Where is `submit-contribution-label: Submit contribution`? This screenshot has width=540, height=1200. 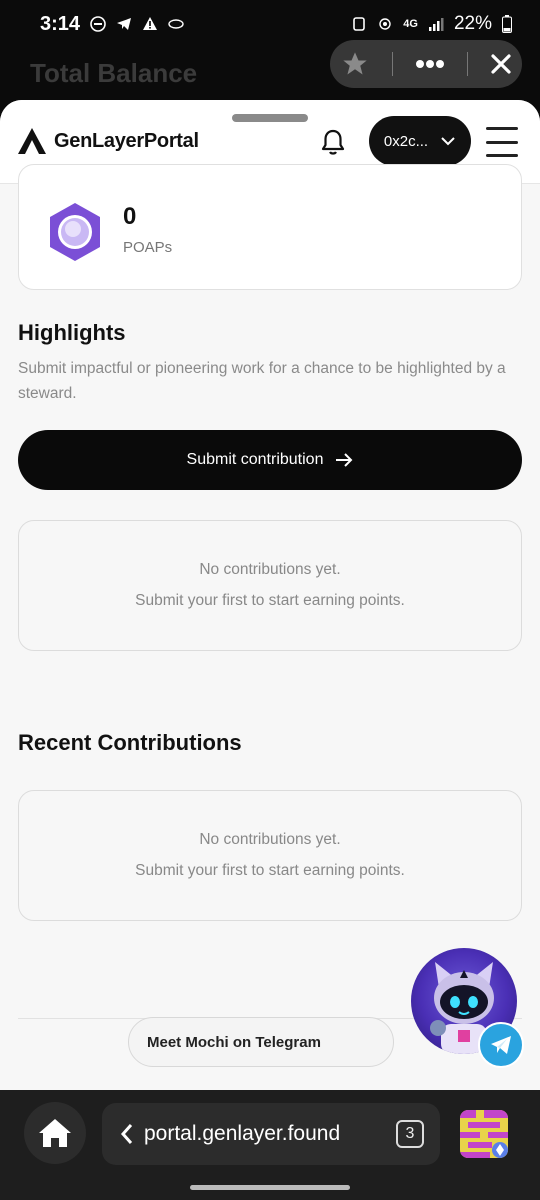 submit-contribution-label: Submit contribution is located at coordinates (255, 459).